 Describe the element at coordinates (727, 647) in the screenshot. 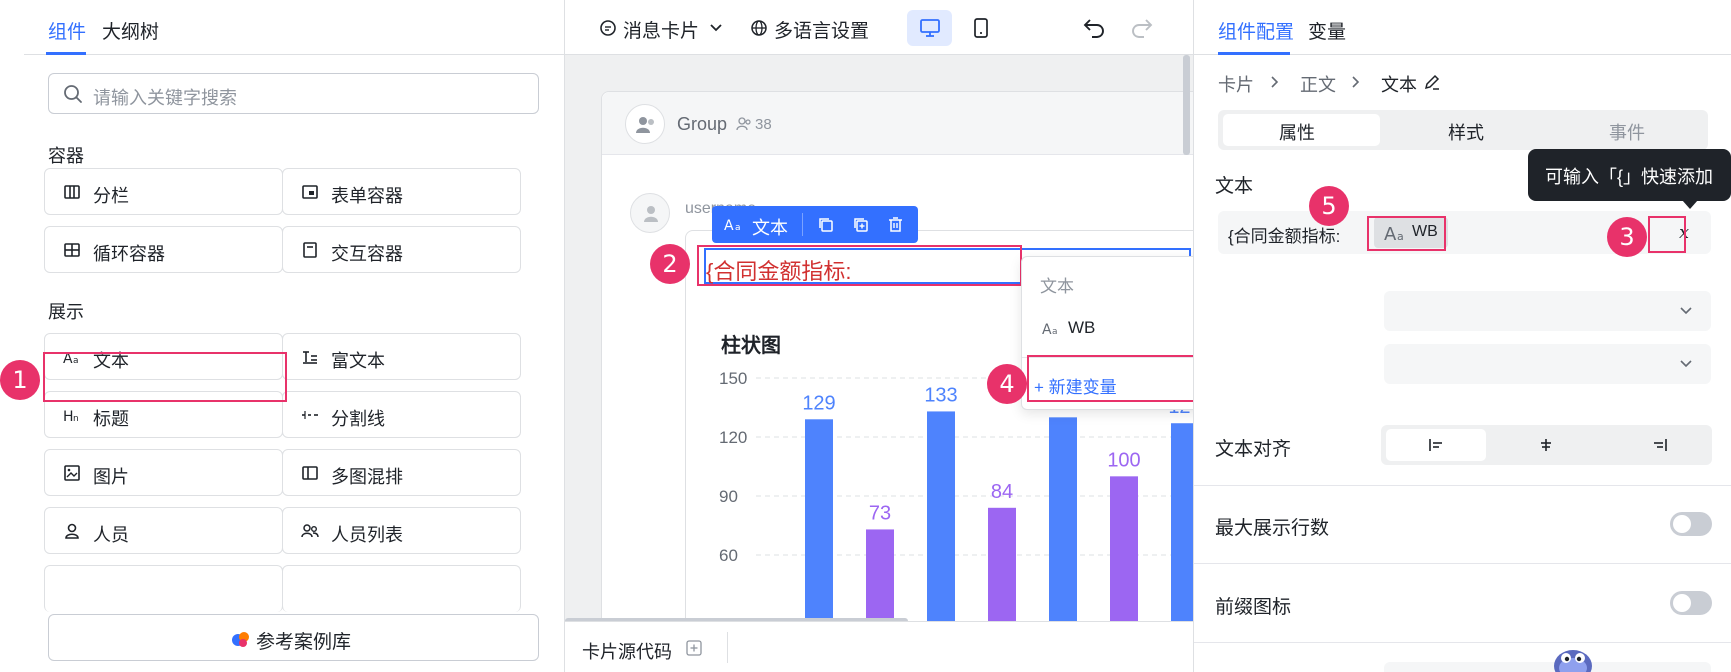

I see `bottom-divider` at that location.